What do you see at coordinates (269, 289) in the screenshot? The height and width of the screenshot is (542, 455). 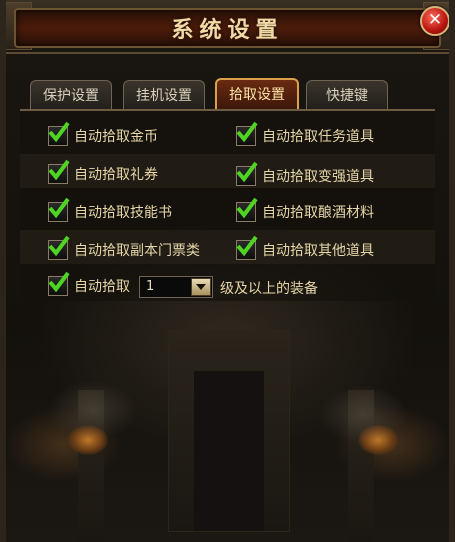 I see `equipment-level-suffix: 级及以上的装备` at bounding box center [269, 289].